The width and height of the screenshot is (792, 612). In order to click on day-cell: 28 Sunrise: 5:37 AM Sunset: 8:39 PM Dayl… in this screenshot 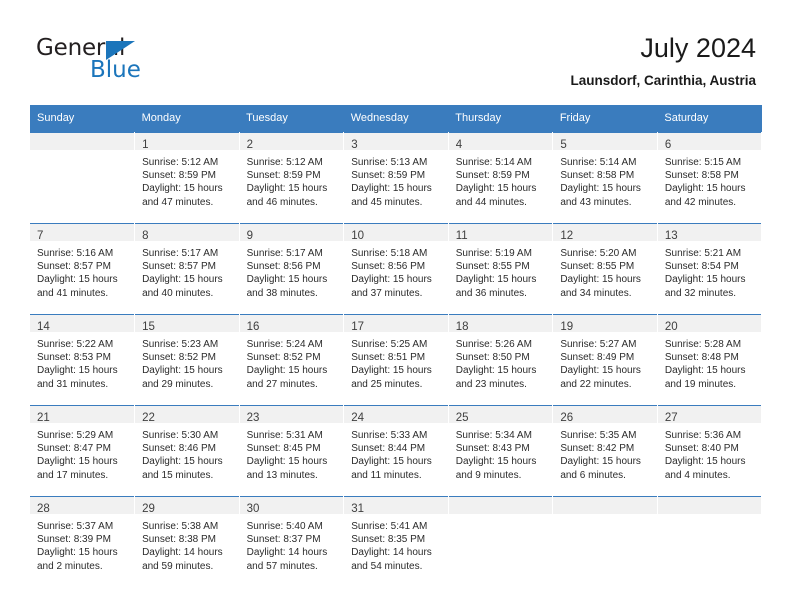, I will do `click(83, 541)`.